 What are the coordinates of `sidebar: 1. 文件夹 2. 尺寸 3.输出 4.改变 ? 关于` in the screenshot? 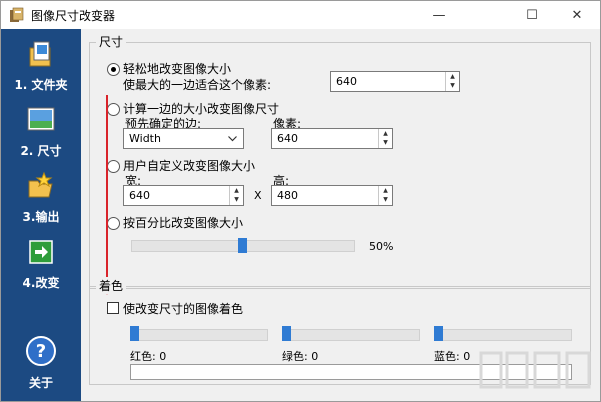 It's located at (41, 215).